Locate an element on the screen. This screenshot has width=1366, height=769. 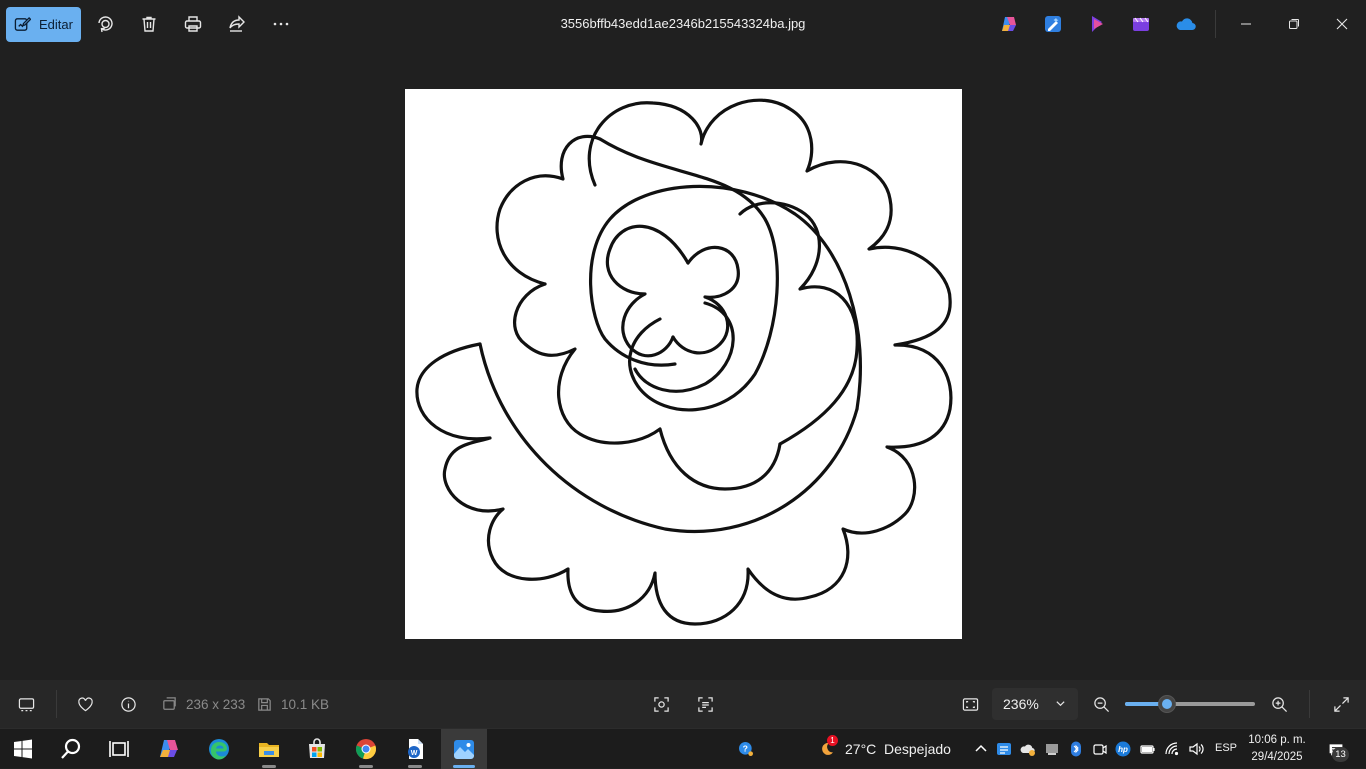
weather-widget-button: 1 is located at coordinates (827, 748).